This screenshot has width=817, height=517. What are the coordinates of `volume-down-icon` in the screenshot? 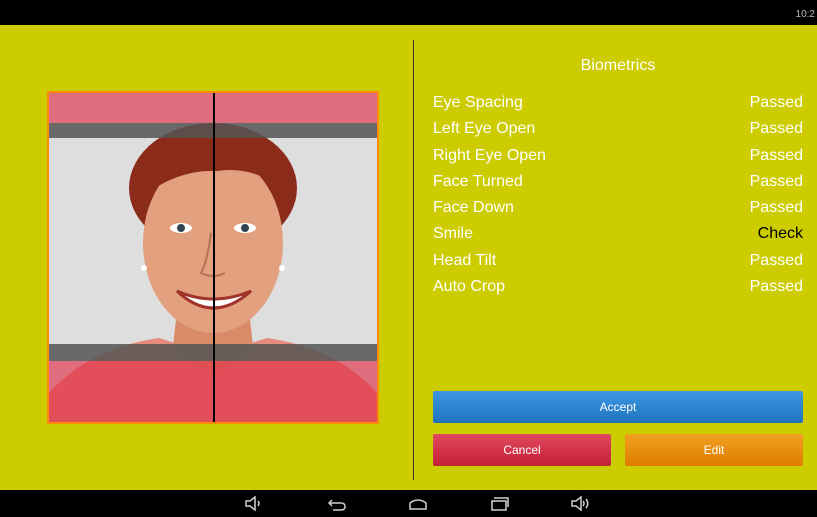 It's located at (253, 503).